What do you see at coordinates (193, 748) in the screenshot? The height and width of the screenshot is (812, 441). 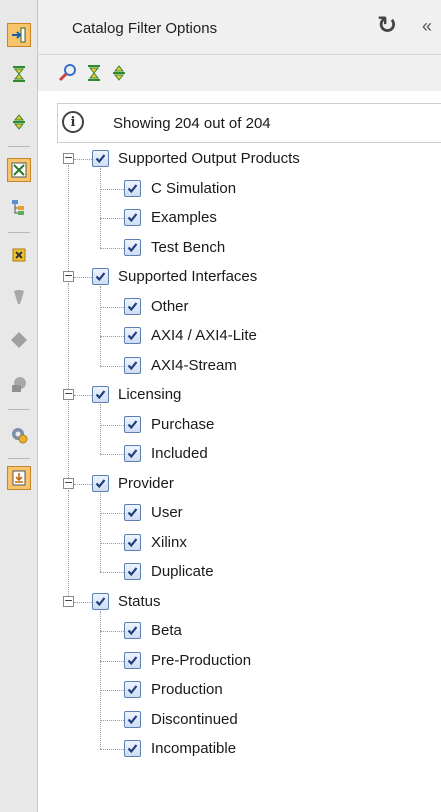 I see `tree-item-label: Incompatible` at bounding box center [193, 748].